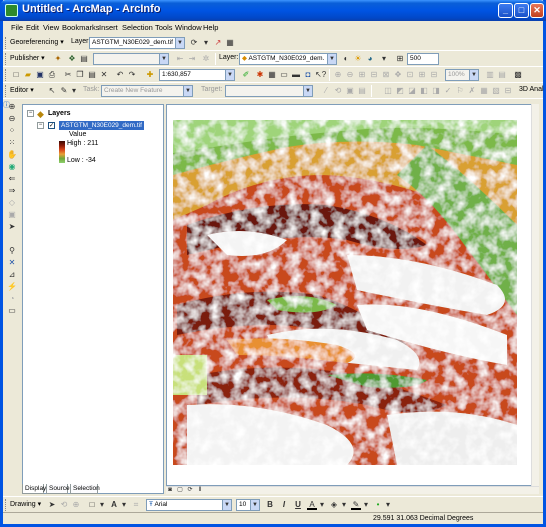 The height and width of the screenshot is (527, 546). What do you see at coordinates (114, 505) in the screenshot?
I see `new-text-icon: A` at bounding box center [114, 505].